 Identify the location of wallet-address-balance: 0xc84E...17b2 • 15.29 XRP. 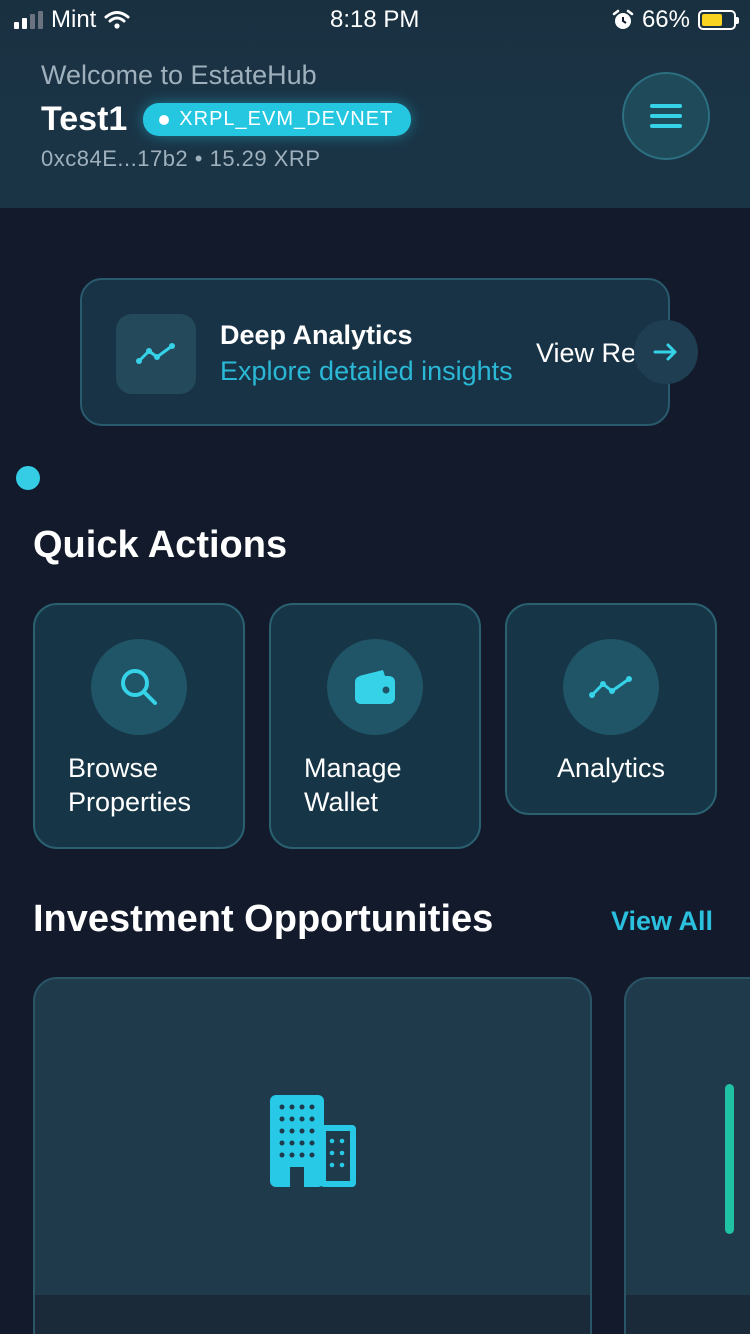
(181, 158).